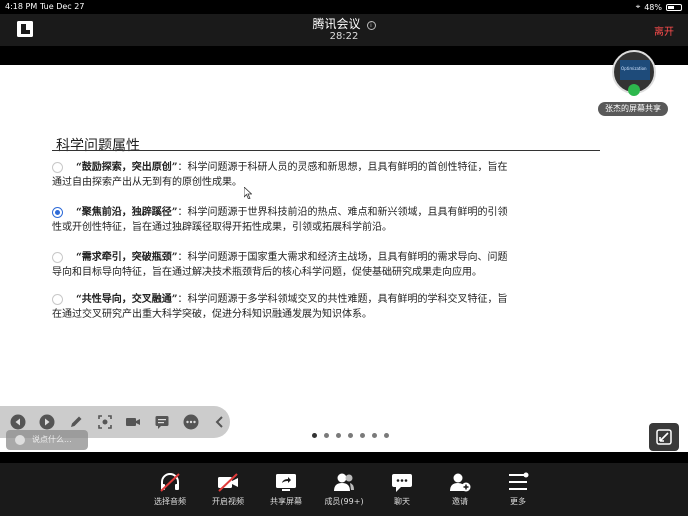 Image resolution: width=688 pixels, height=516 pixels. I want to click on expand-icon, so click(664, 437).